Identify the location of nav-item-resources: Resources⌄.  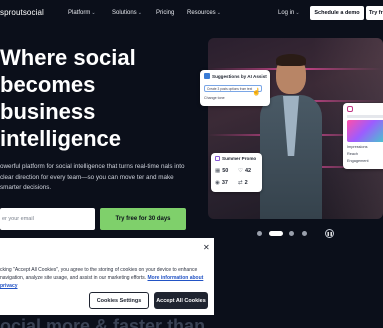
(204, 13).